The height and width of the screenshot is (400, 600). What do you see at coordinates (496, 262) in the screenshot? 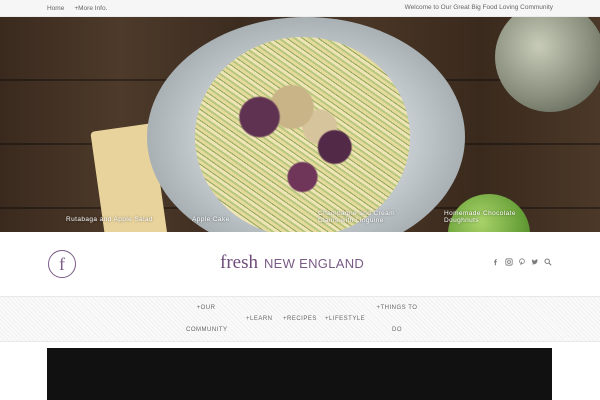
I see `facebook-icon` at bounding box center [496, 262].